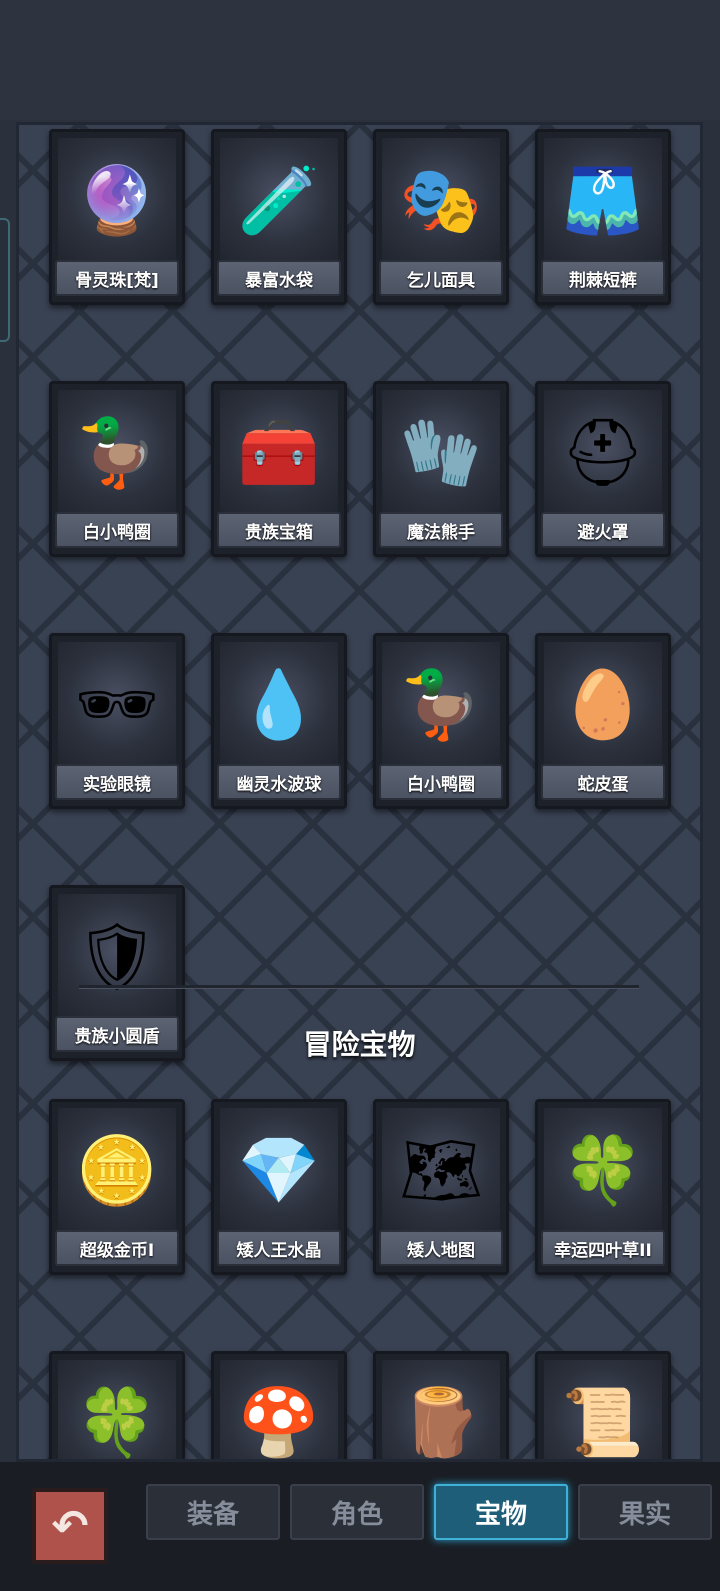 The height and width of the screenshot is (1591, 720). What do you see at coordinates (279, 782) in the screenshot?
I see `treasure-label: 幽灵水波球` at bounding box center [279, 782].